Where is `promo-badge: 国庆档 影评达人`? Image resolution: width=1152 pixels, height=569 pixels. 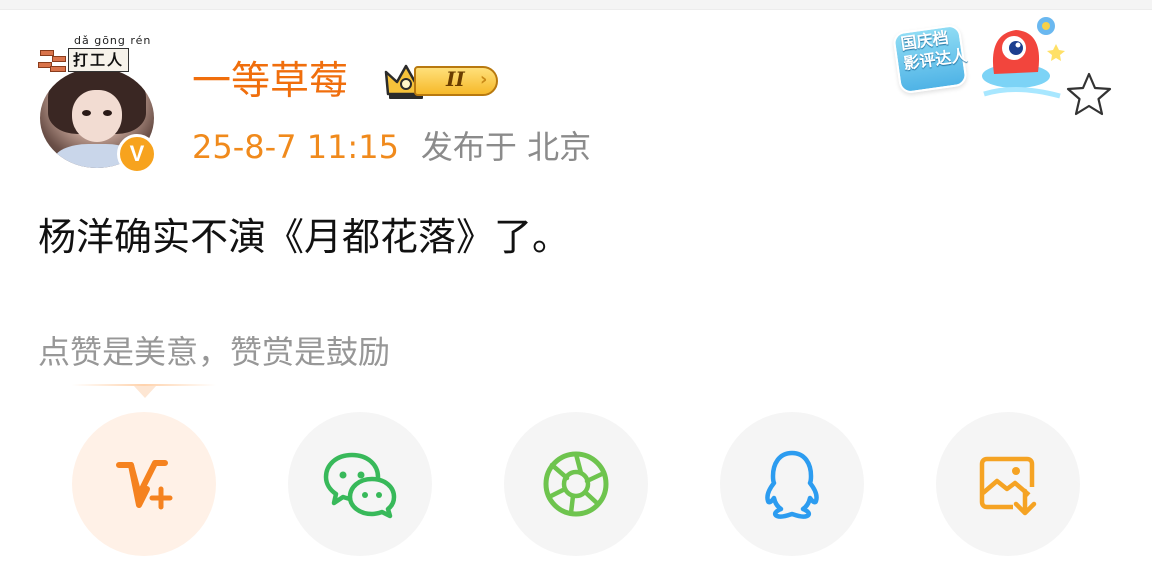
promo-badge: 国庆档 影评达人 is located at coordinates (982, 60).